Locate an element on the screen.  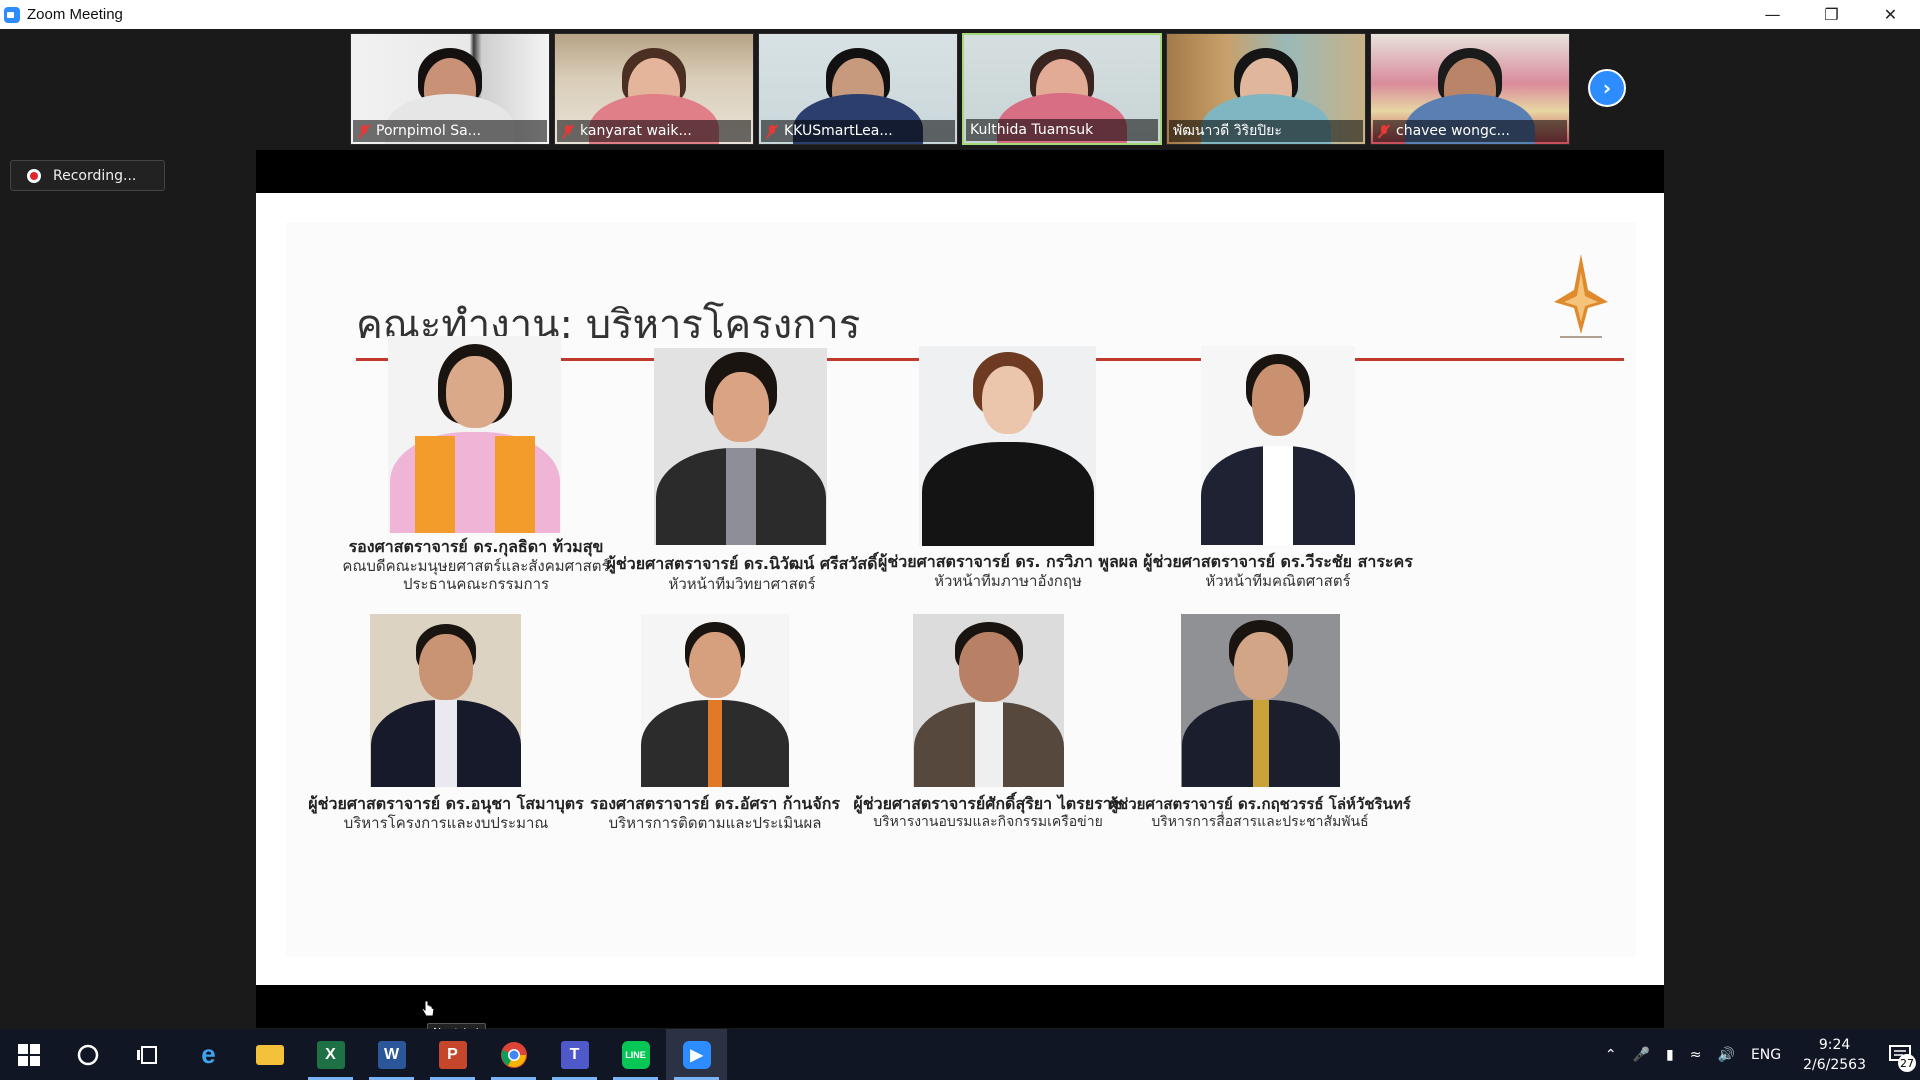
person-role: บริหารงานอบรมและกิจกรรมเครือข่าย is located at coordinates (988, 822).